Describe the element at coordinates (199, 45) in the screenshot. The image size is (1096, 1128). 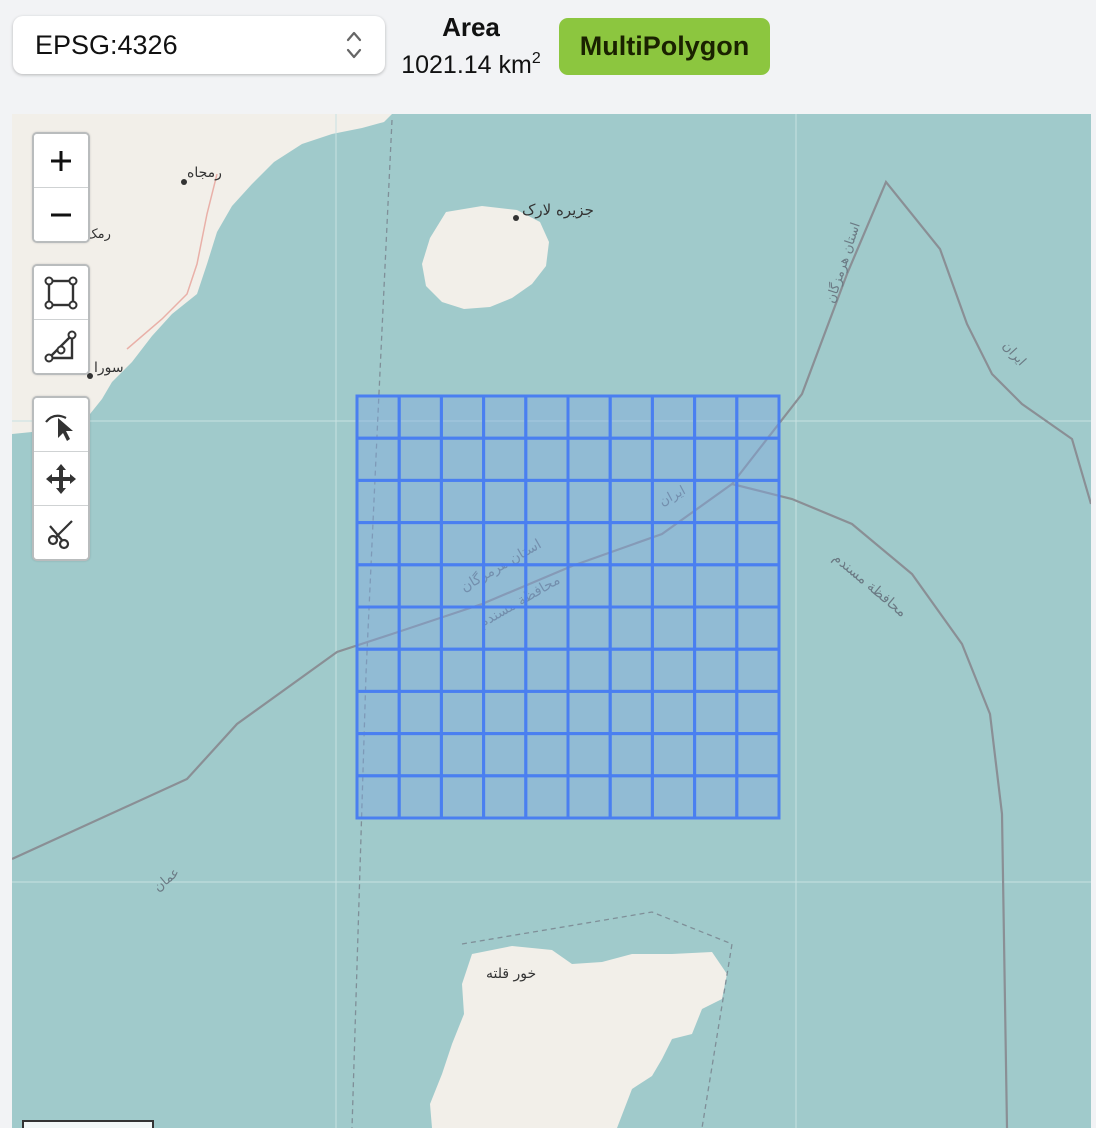
I see `crs-select: EPSG:4326` at that location.